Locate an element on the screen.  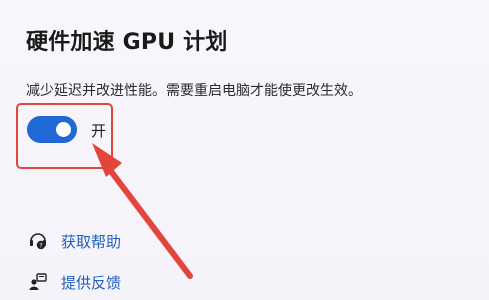
section-title: 硬件加速 GPU 计划 is located at coordinates (127, 42).